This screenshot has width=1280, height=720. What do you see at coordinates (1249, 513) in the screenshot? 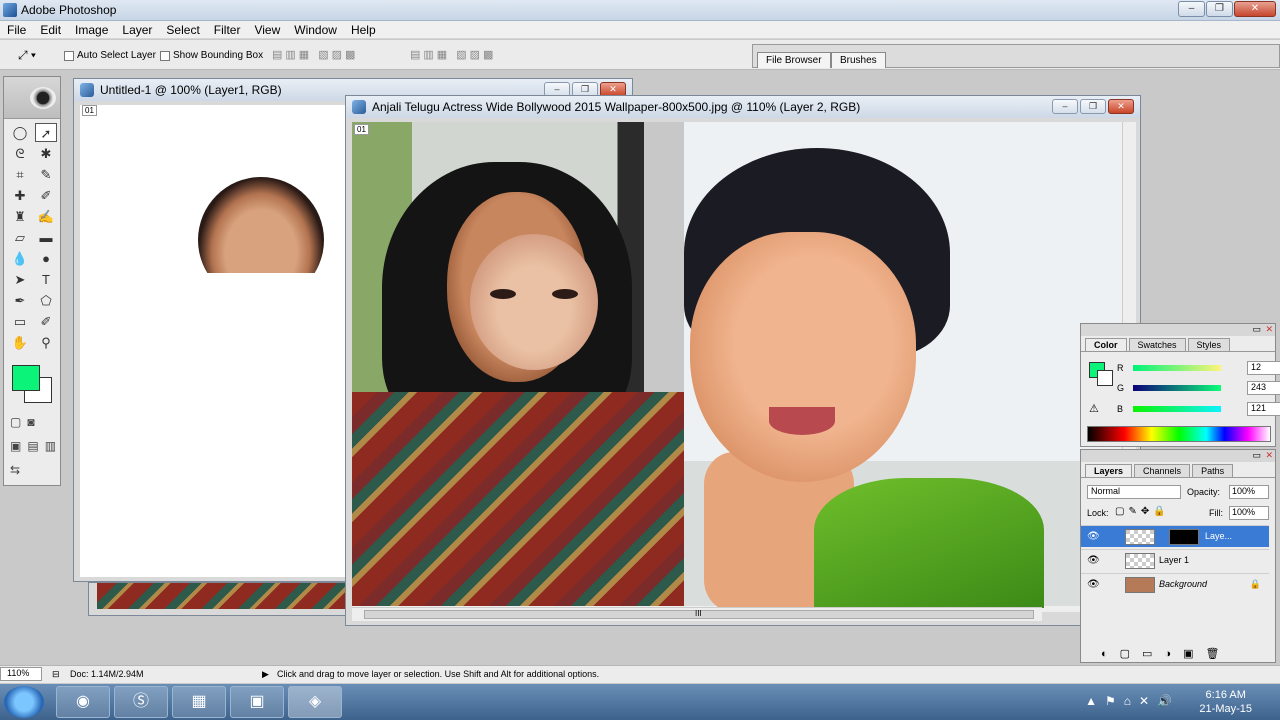
I see `fill-value: 100%` at bounding box center [1249, 513].